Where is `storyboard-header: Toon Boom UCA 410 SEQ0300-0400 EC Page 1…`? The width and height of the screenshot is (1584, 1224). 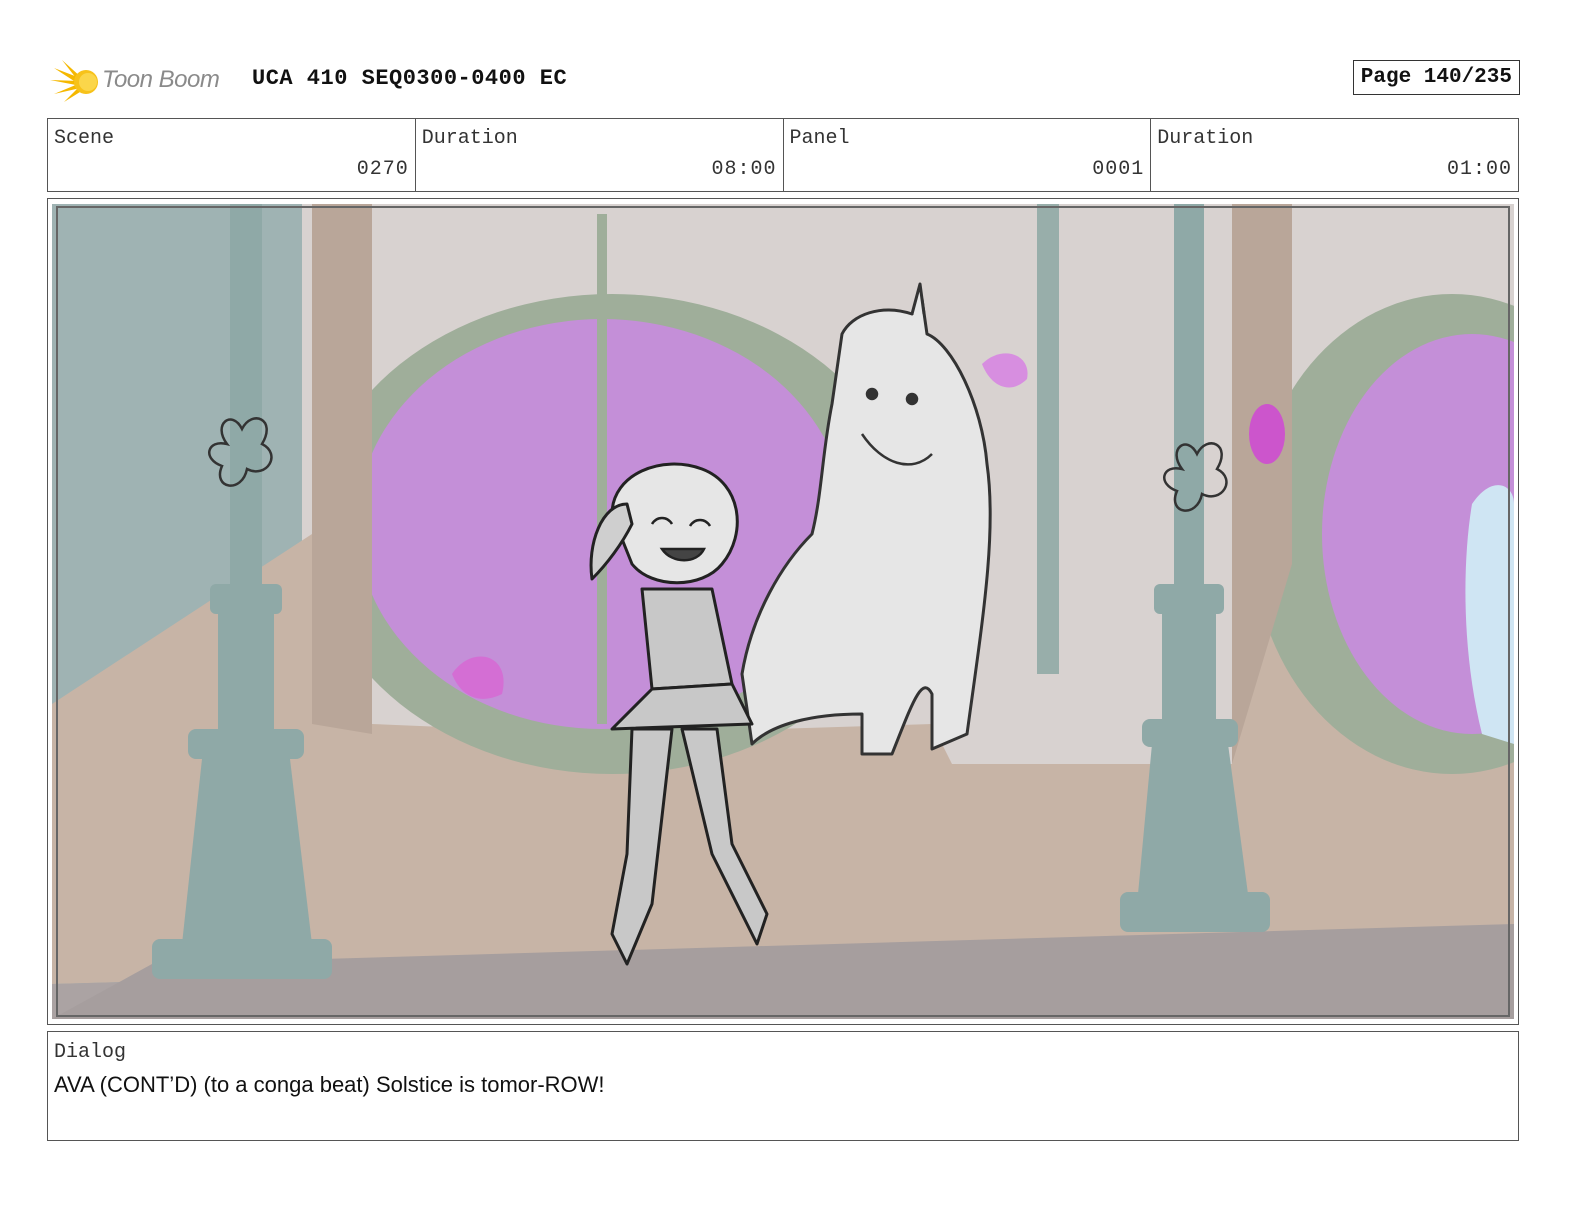 storyboard-header: Toon Boom UCA 410 SEQ0300-0400 EC Page 1… is located at coordinates (785, 81).